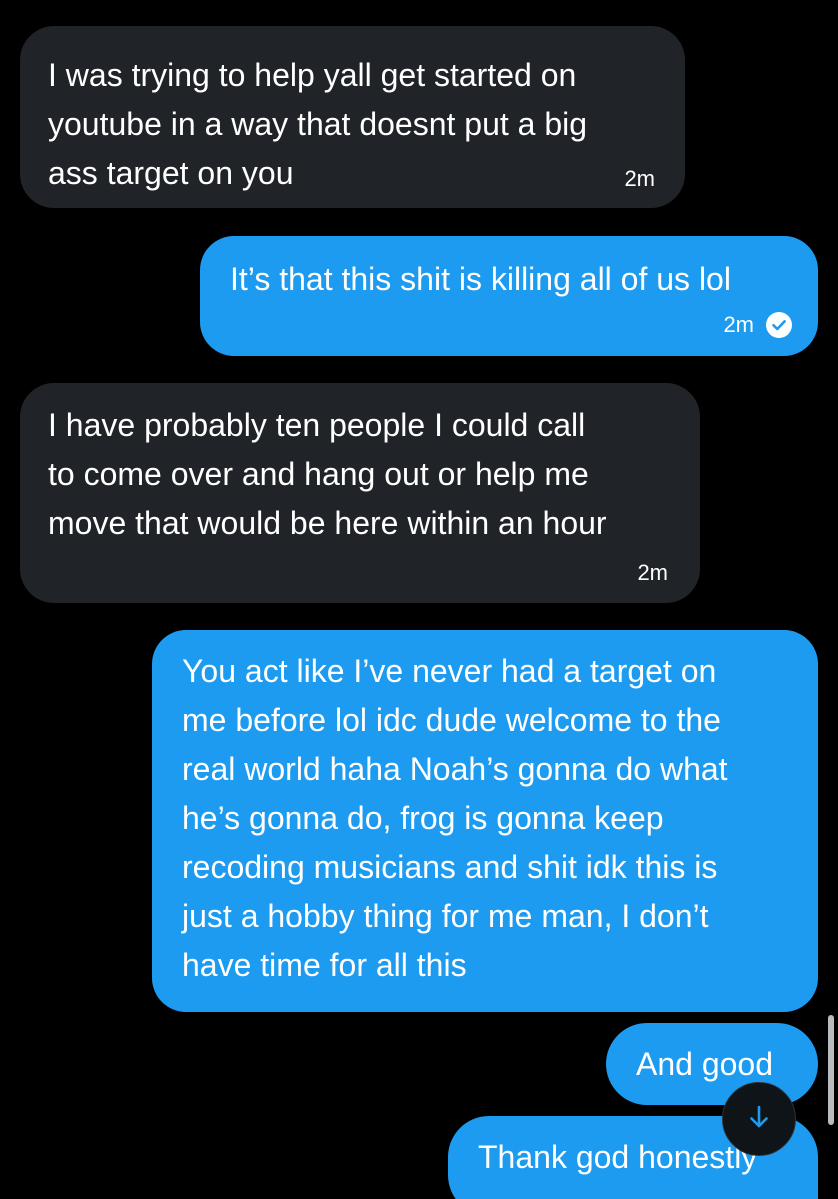 This screenshot has width=838, height=1199. I want to click on message-line: he’s gonna do, frog is gonna keep, so click(423, 818).